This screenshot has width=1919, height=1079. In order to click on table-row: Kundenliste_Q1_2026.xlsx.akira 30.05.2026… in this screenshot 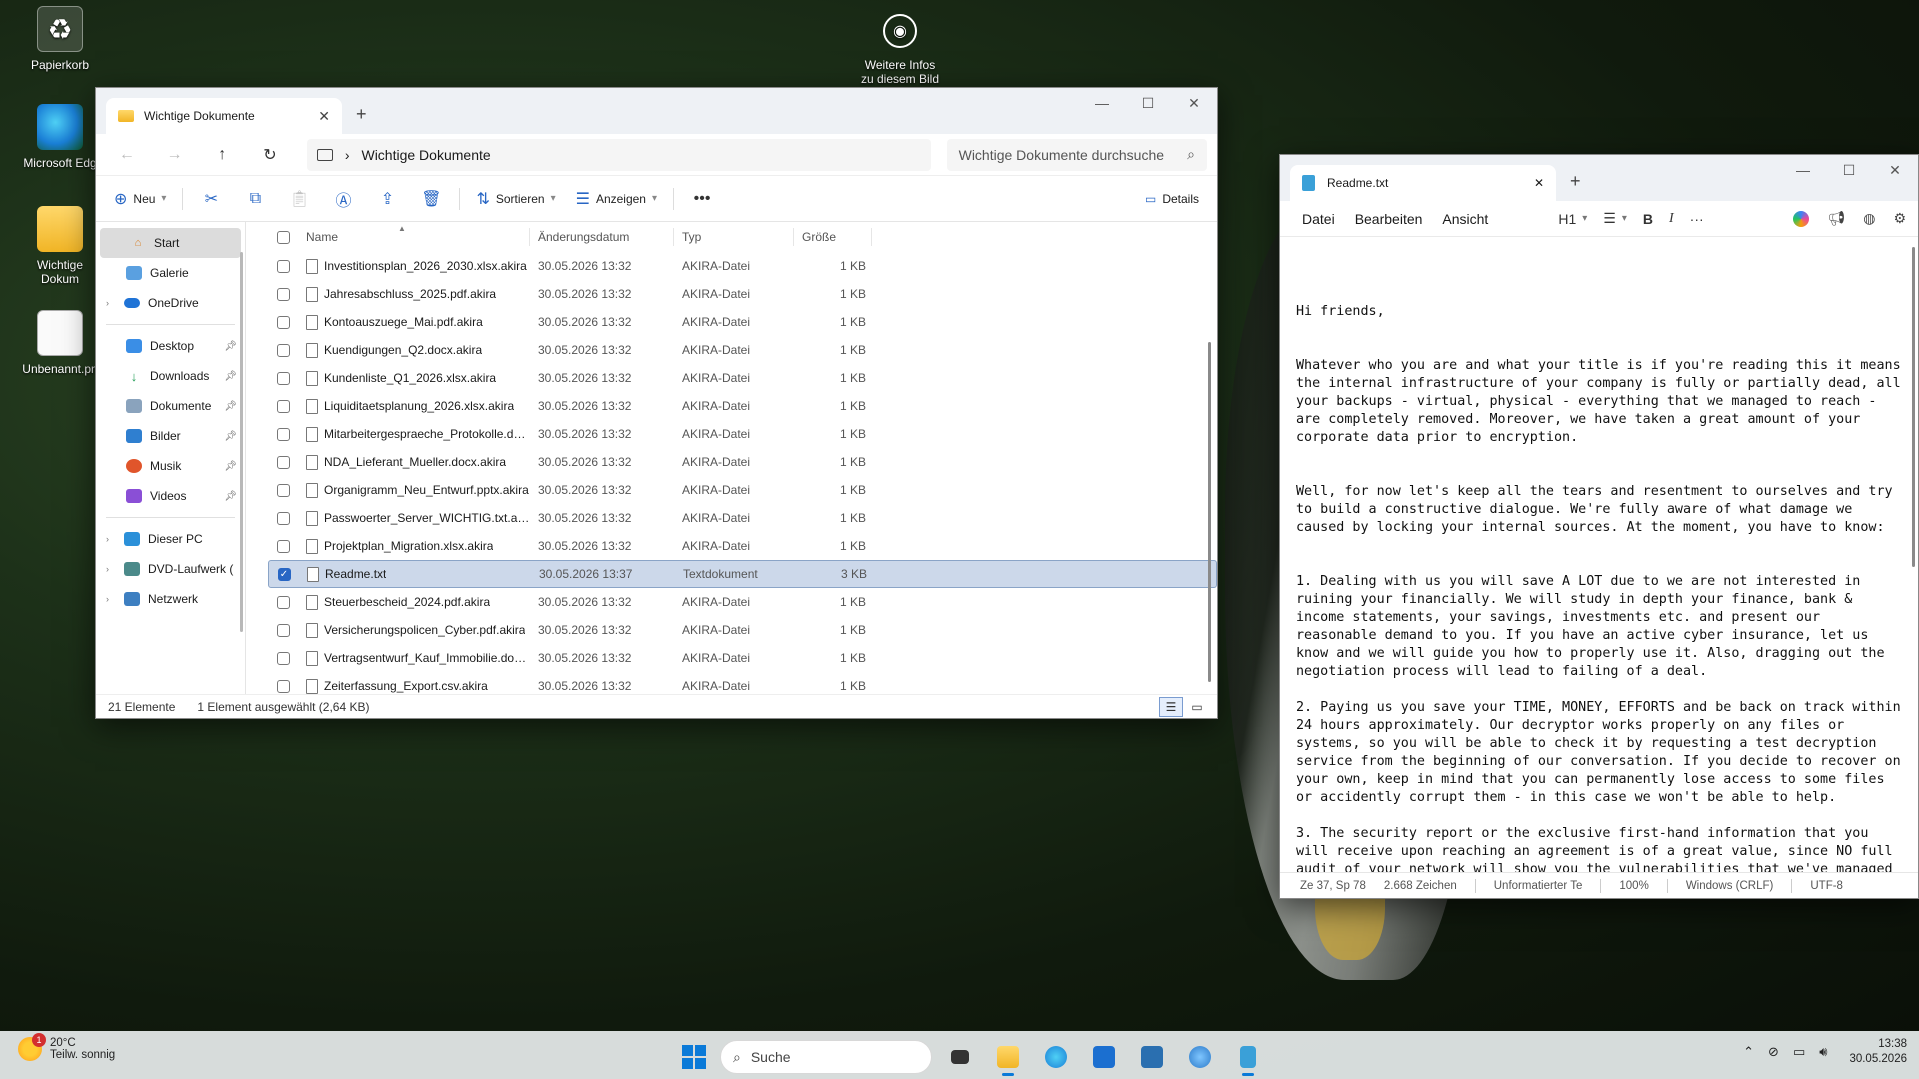, I will do `click(742, 378)`.